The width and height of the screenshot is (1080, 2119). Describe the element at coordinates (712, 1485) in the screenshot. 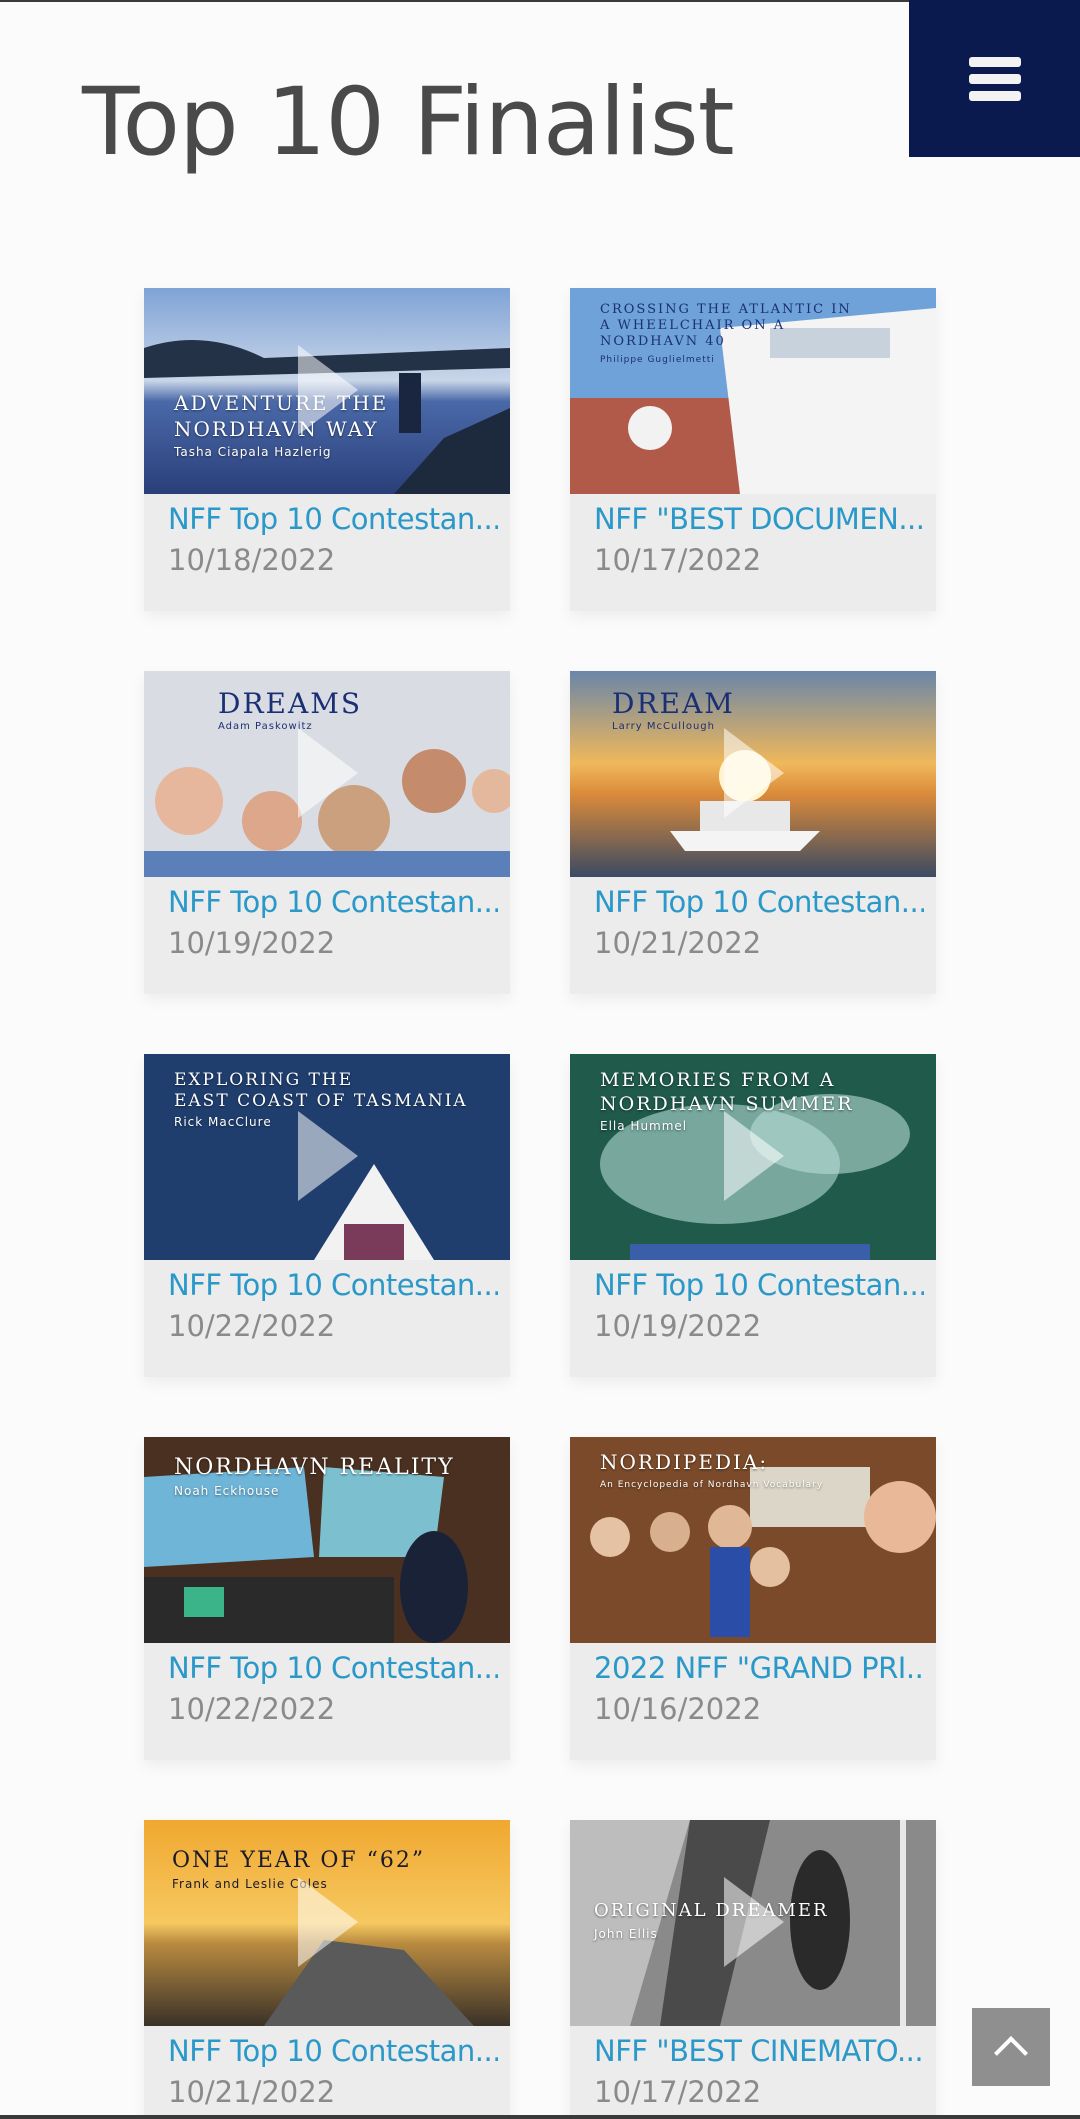

I see `thumbnail-subtitle: An Encyclopedia of Nordhavn Vocabulary` at that location.